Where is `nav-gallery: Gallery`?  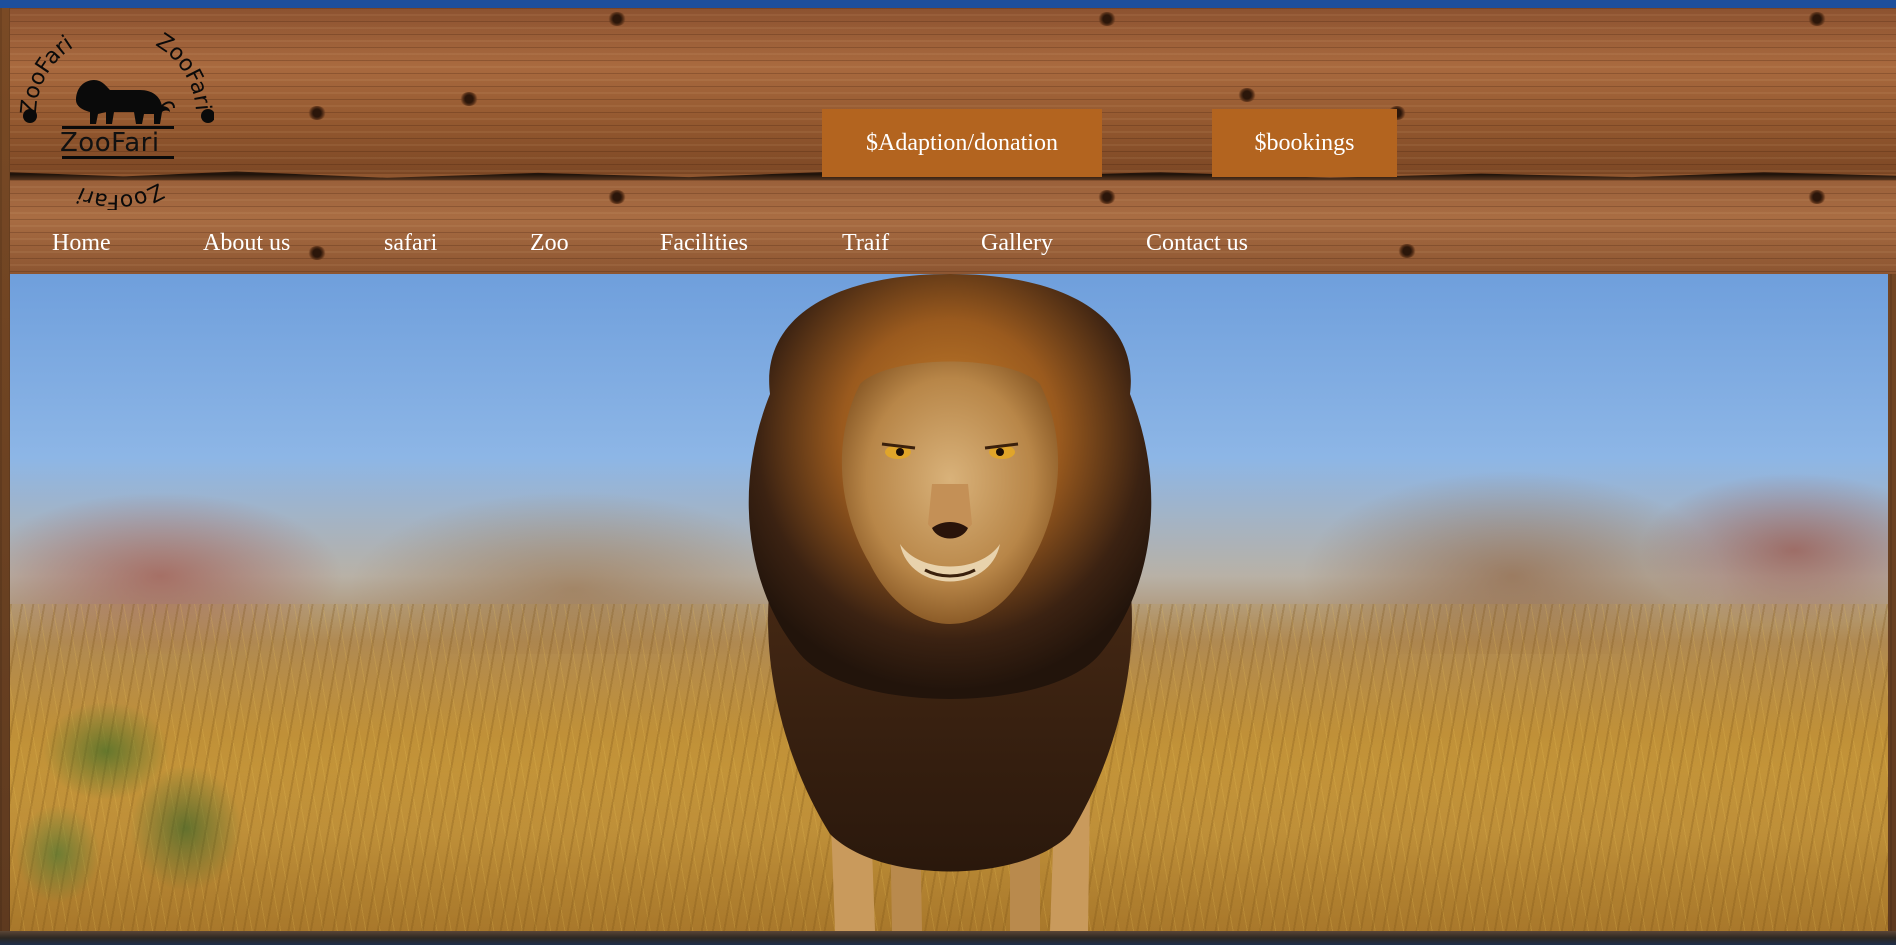
nav-gallery: Gallery is located at coordinates (1017, 243).